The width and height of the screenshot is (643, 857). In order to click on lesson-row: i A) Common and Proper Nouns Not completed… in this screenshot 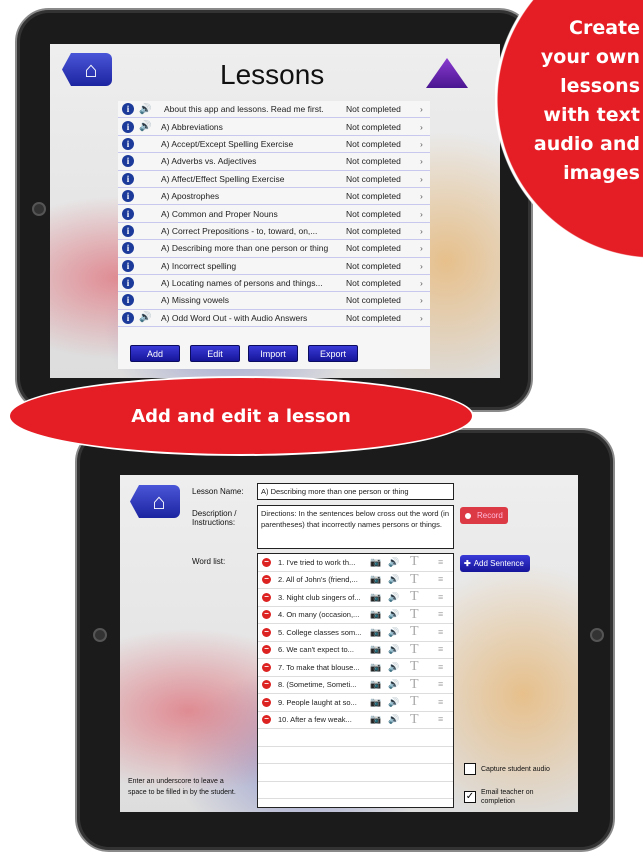, I will do `click(274, 214)`.